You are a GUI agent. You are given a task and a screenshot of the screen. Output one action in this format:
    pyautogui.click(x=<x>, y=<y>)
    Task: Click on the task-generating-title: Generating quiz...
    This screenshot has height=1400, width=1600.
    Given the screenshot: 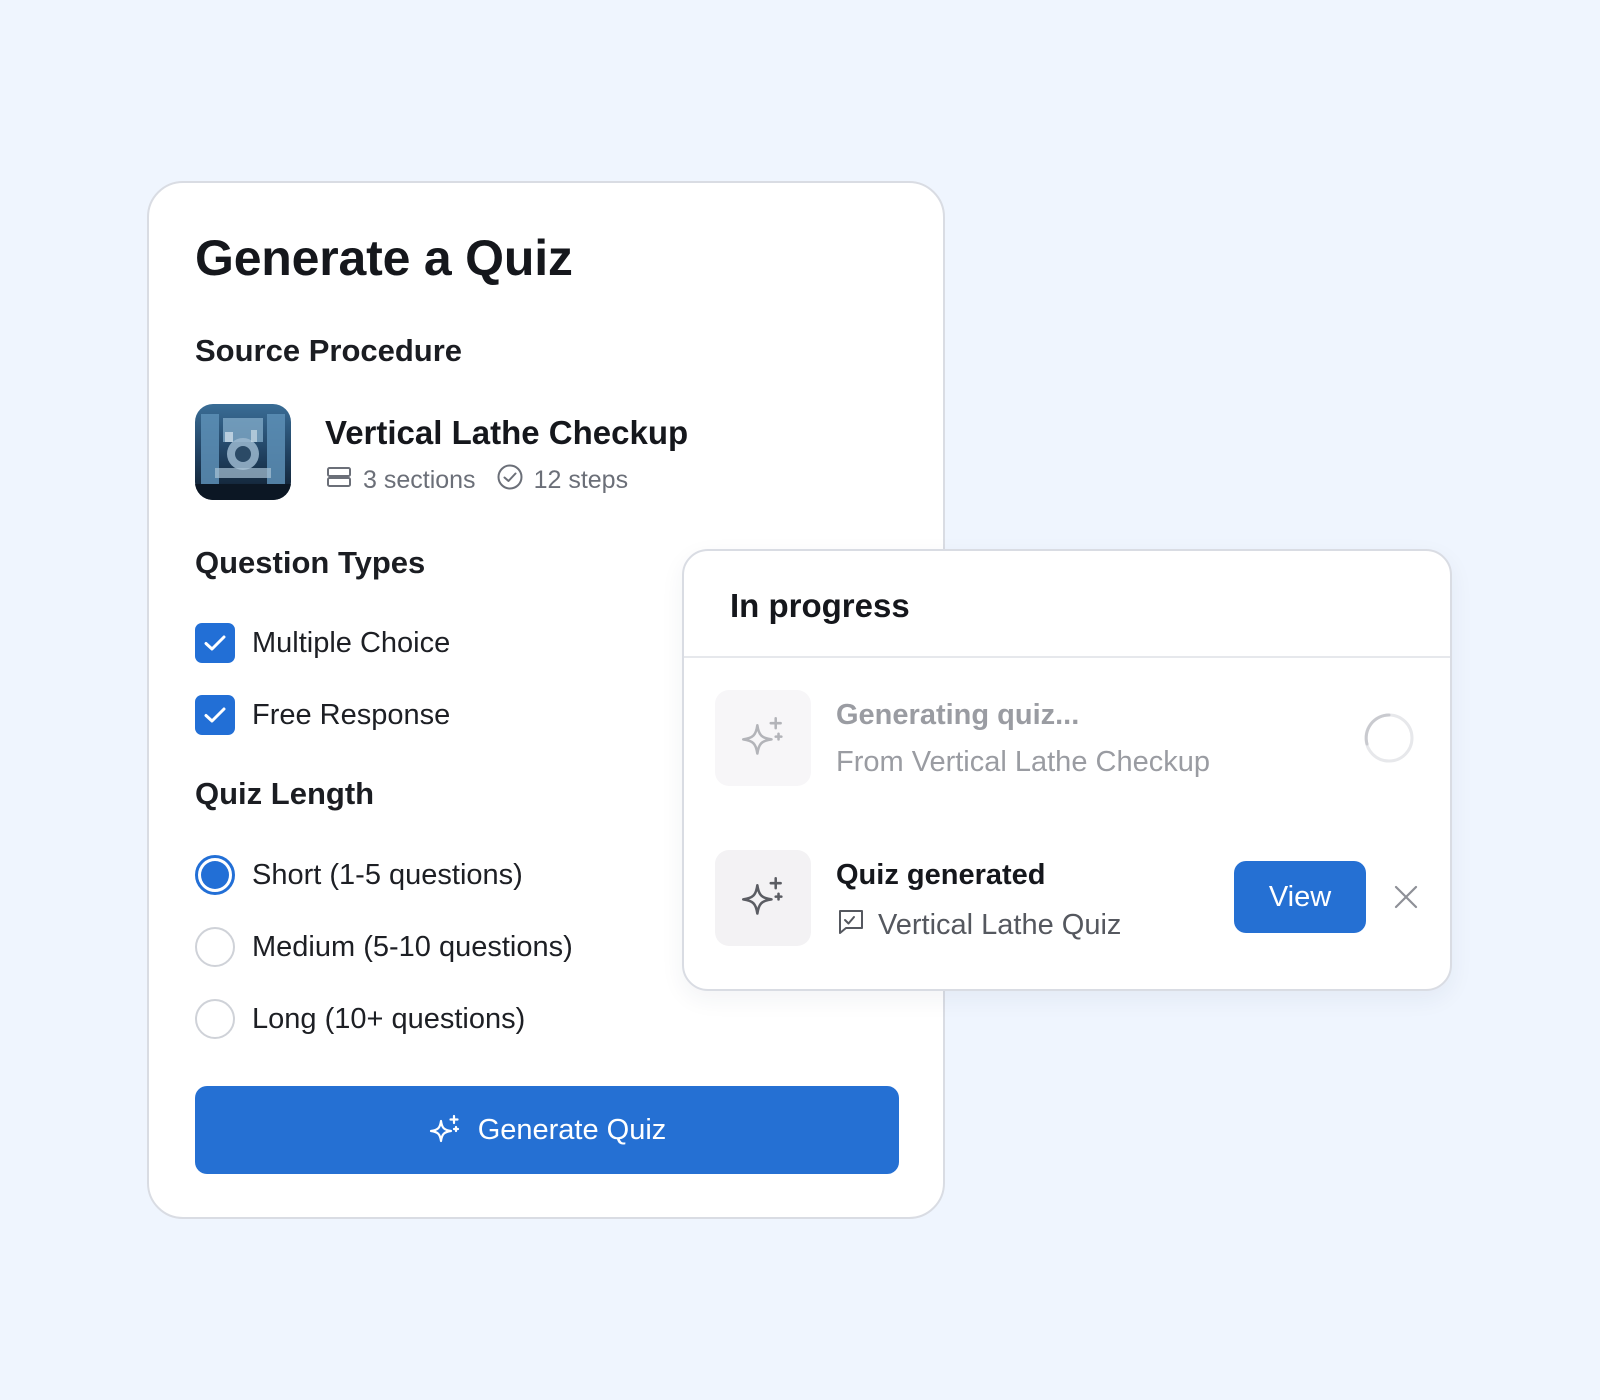 What is the action you would take?
    pyautogui.click(x=958, y=715)
    